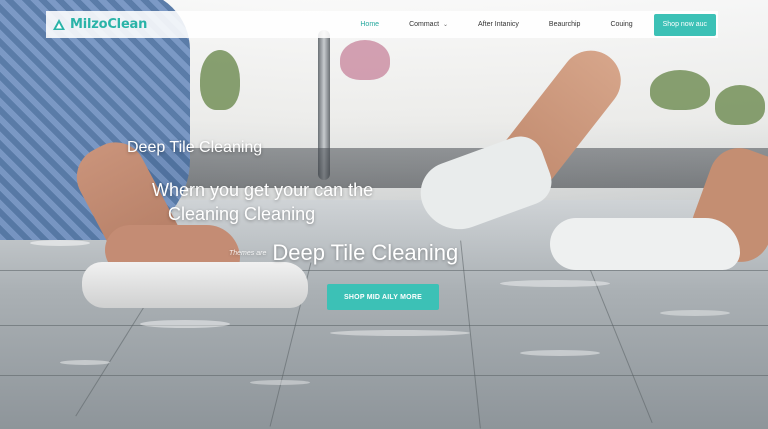 The width and height of the screenshot is (768, 429). Describe the element at coordinates (565, 24) in the screenshot. I see `nav-item-beaurchip: Beaurchip` at that location.